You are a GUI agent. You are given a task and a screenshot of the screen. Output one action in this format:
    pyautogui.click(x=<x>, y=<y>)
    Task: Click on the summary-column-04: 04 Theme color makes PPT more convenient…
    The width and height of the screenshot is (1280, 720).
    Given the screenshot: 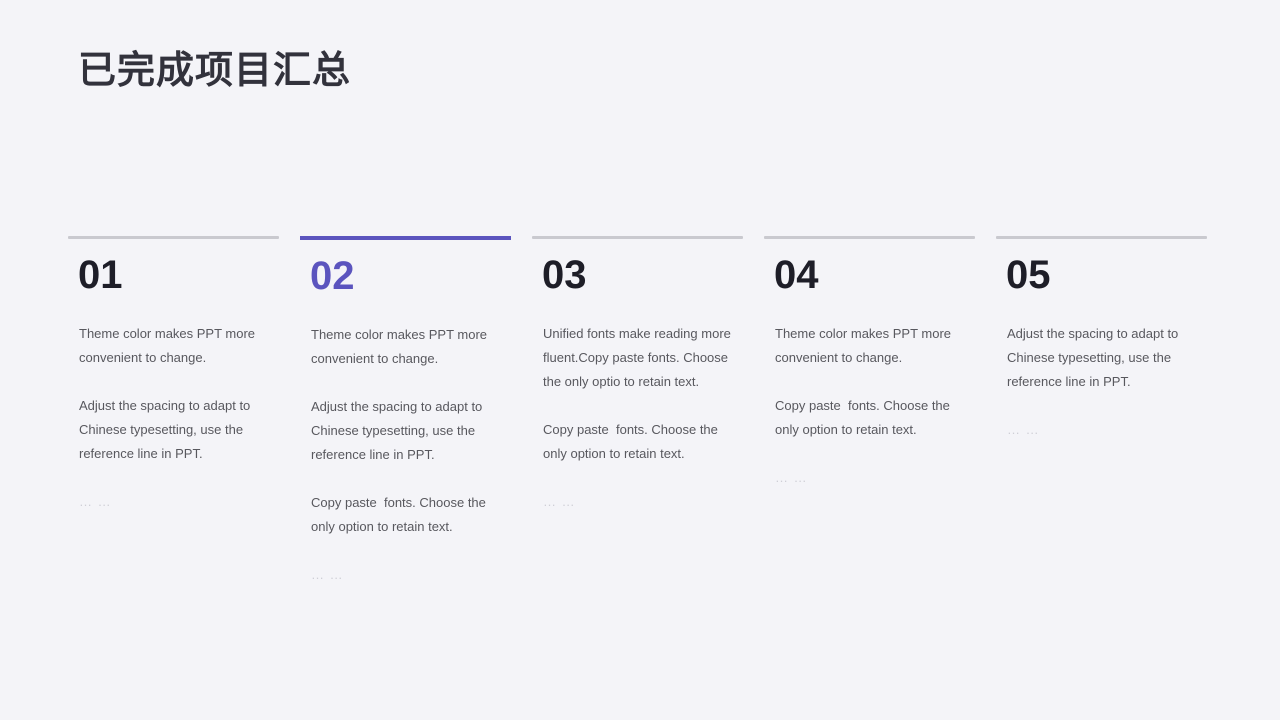 What is the action you would take?
    pyautogui.click(x=869, y=363)
    